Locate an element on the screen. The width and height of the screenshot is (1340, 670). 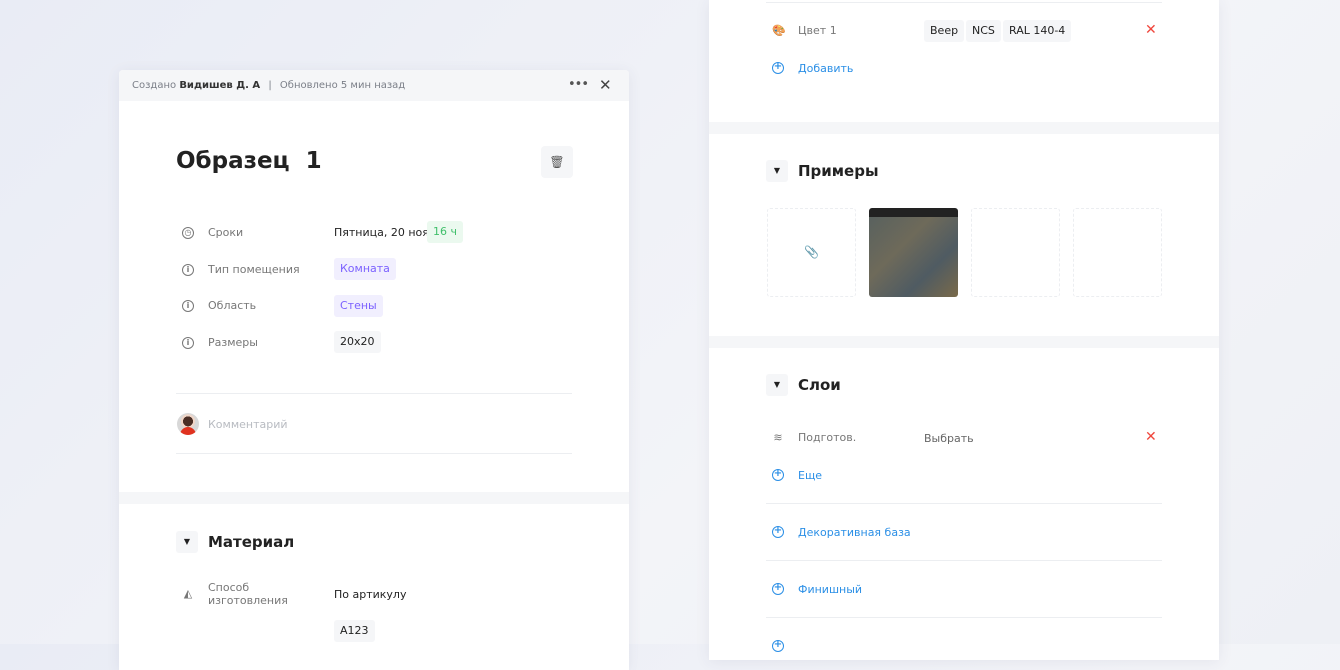
field-label-method: Способ изготовления is located at coordinates (248, 594).